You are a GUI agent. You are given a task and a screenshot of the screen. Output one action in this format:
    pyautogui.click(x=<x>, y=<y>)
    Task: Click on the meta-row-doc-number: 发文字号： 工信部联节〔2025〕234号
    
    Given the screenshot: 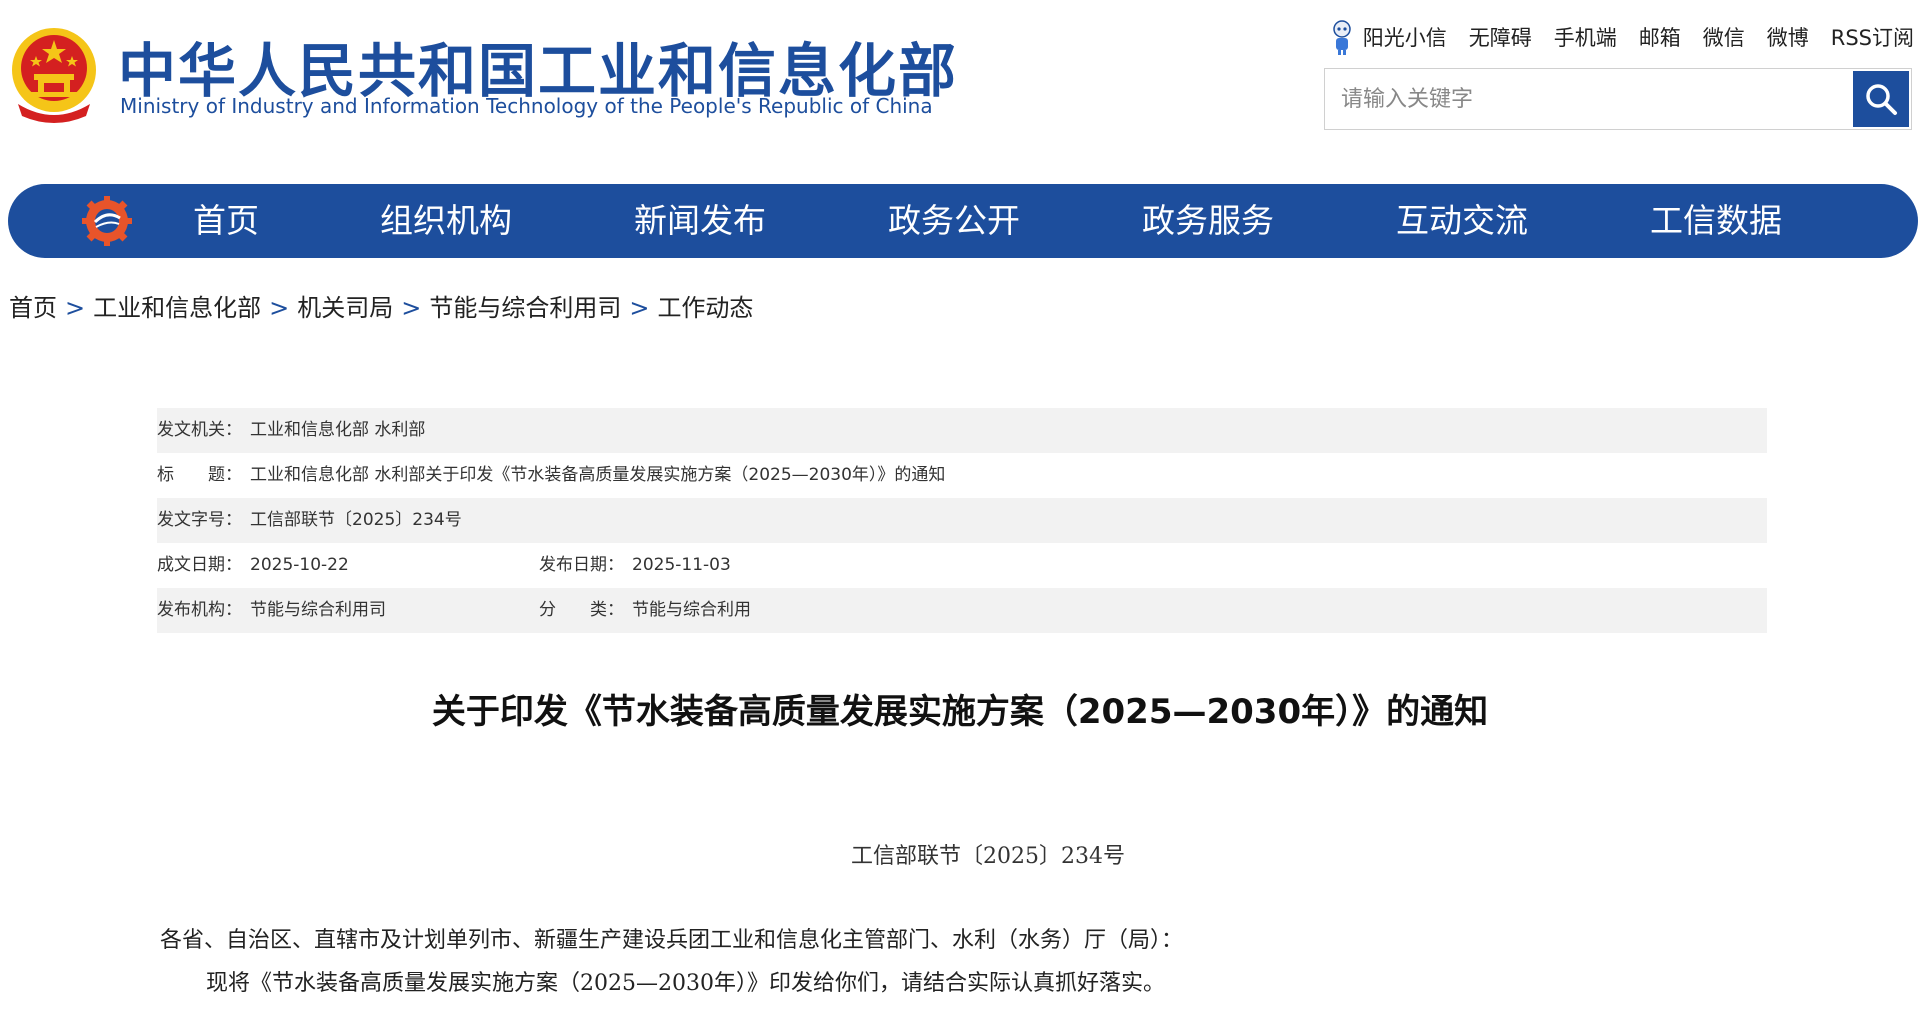 What is the action you would take?
    pyautogui.click(x=962, y=520)
    